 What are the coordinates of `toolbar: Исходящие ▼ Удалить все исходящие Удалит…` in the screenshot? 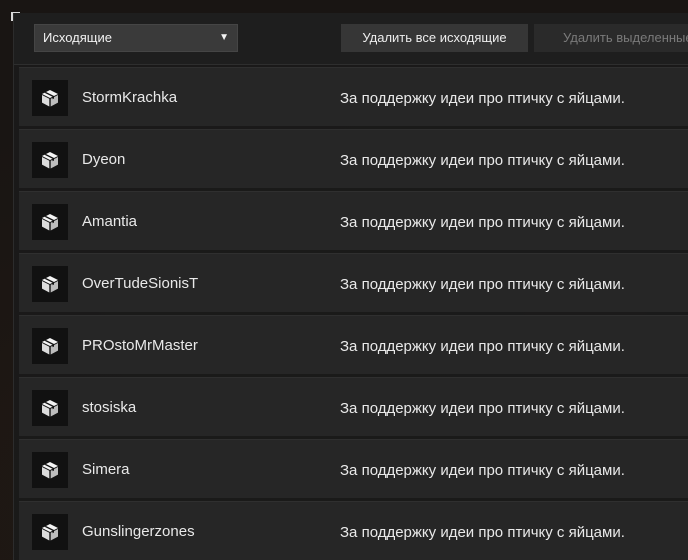 It's located at (351, 39).